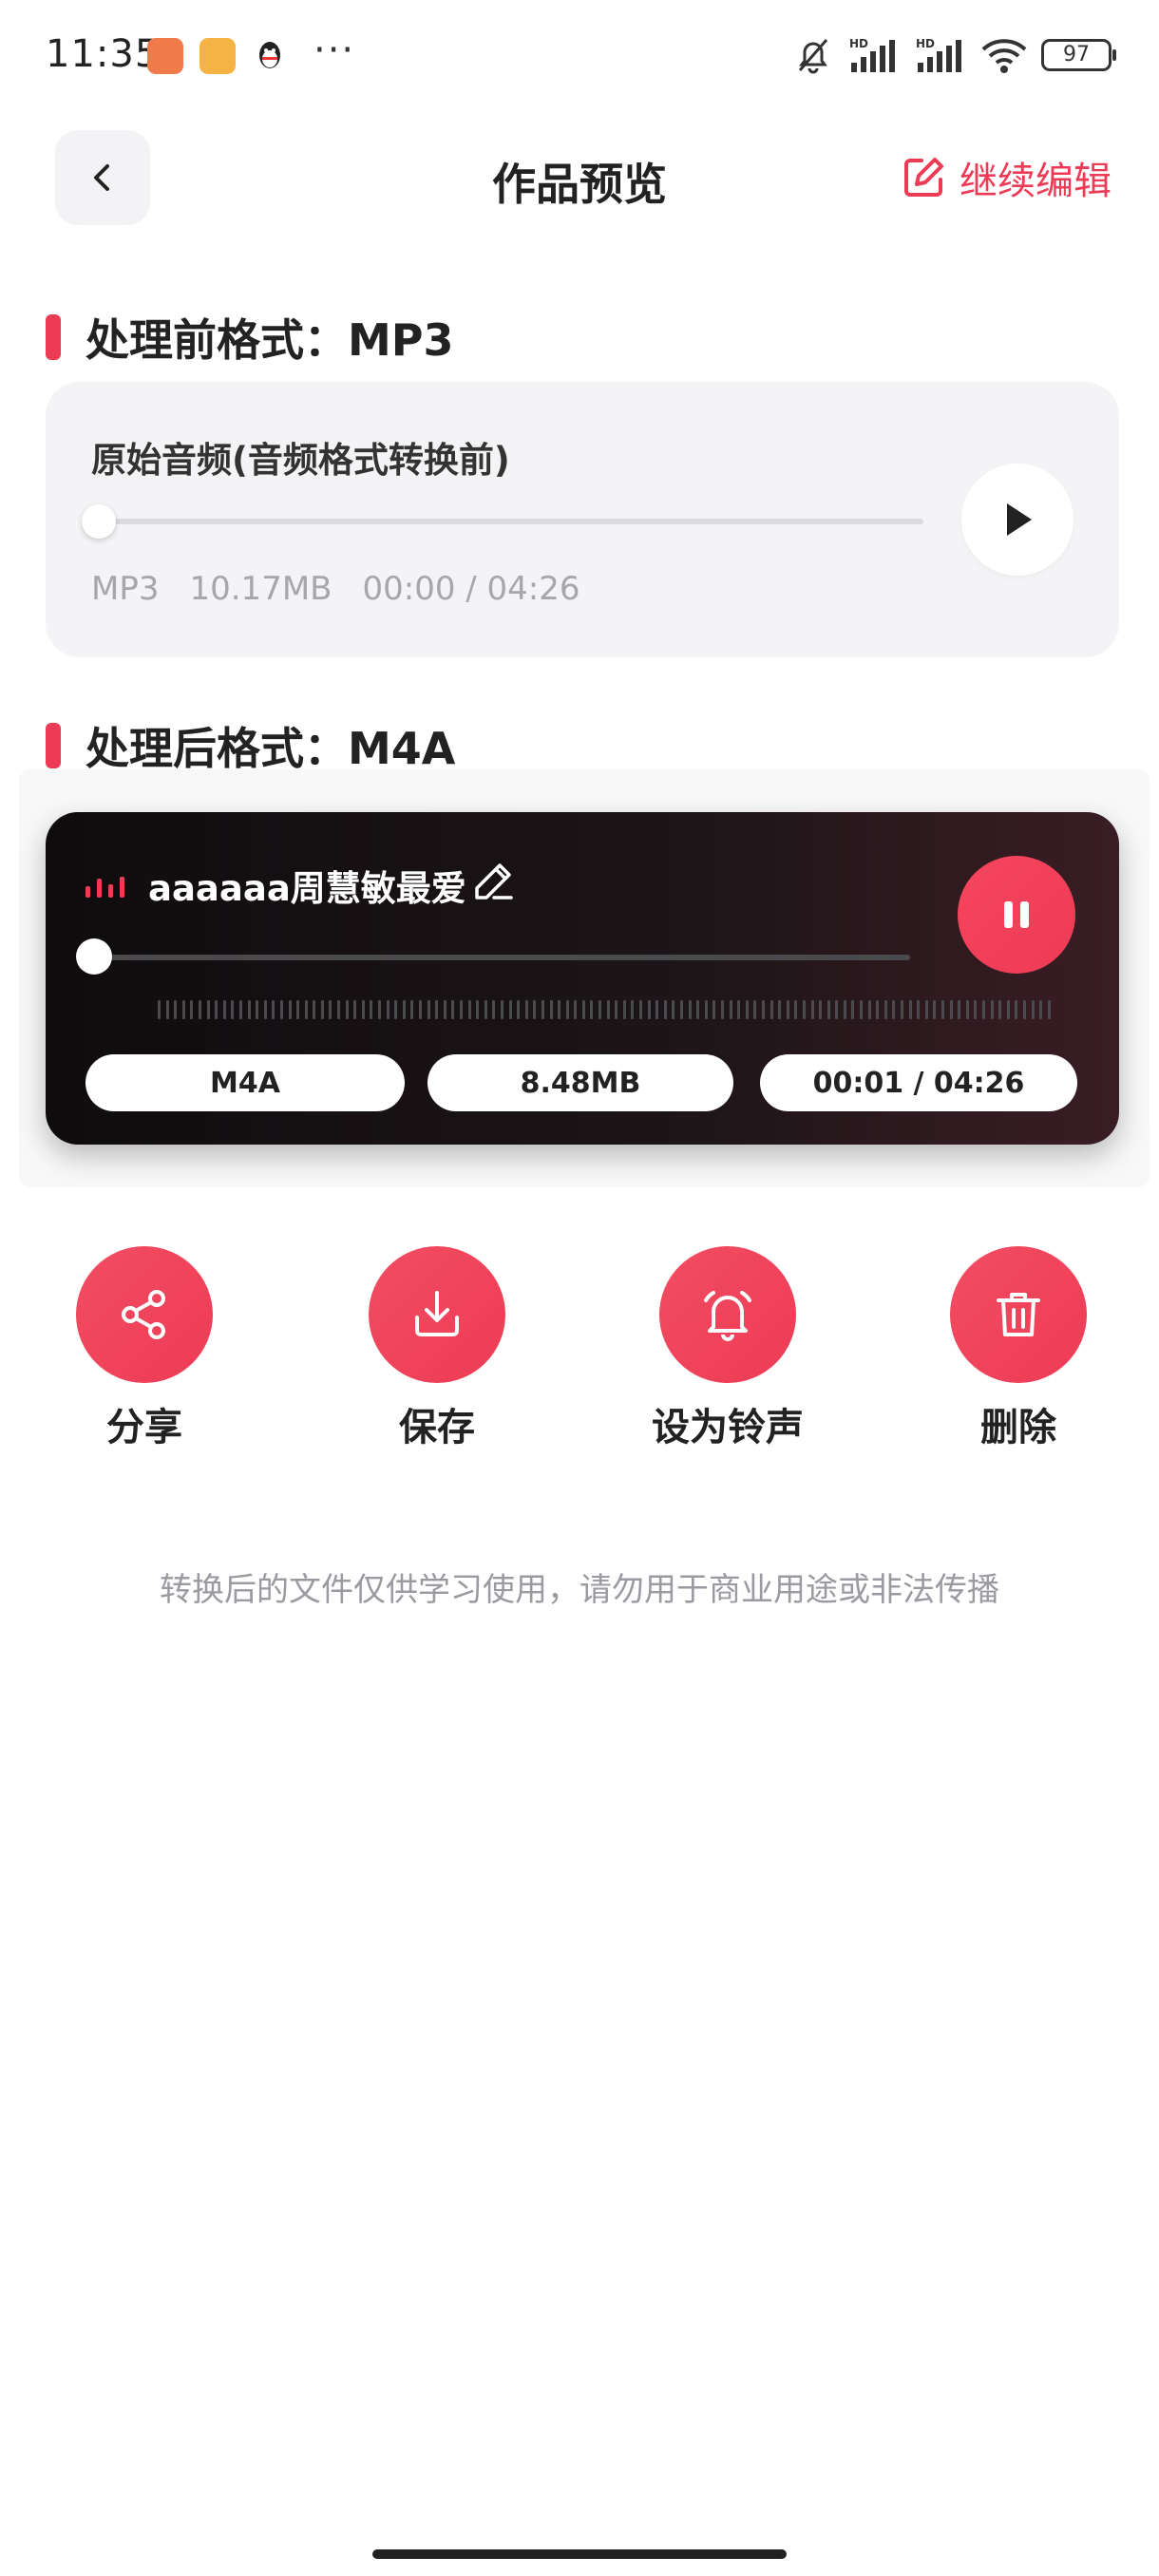 This screenshot has width=1159, height=2576. I want to click on waveform, so click(604, 1009).